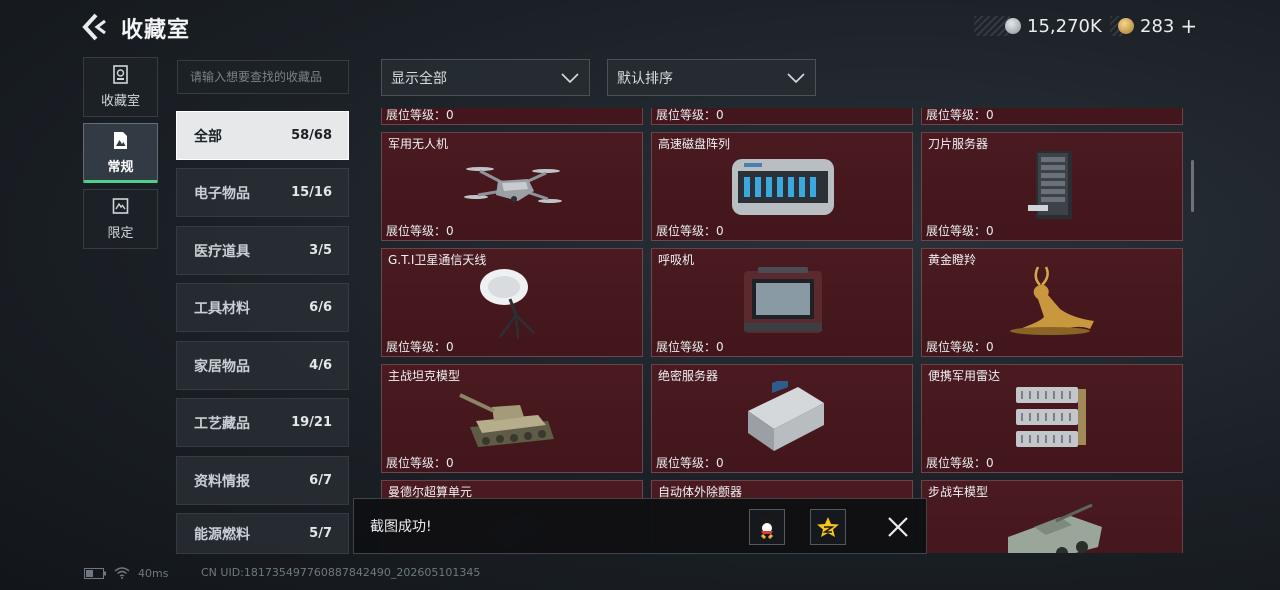 The image size is (1280, 590). I want to click on card-name: 刀片服务器, so click(958, 144).